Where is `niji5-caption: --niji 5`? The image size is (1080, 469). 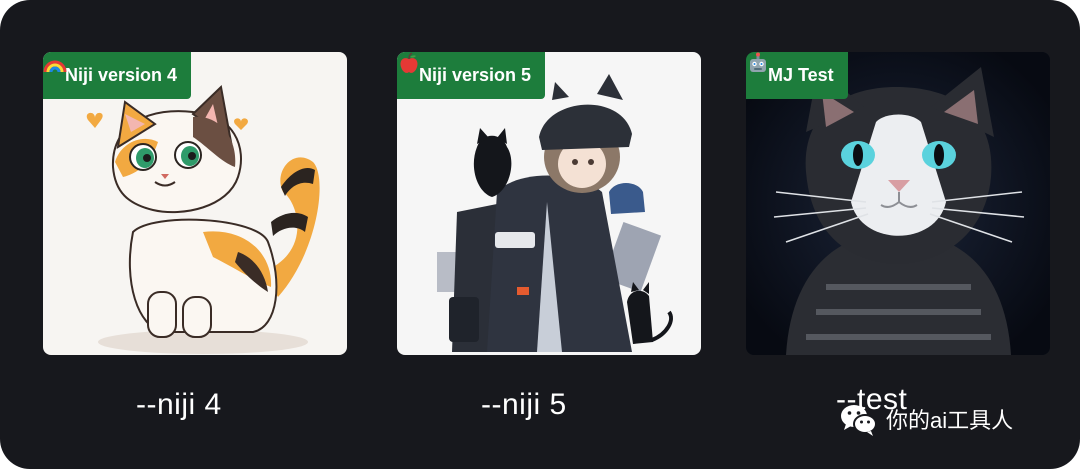
niji5-caption: --niji 5 is located at coordinates (524, 404).